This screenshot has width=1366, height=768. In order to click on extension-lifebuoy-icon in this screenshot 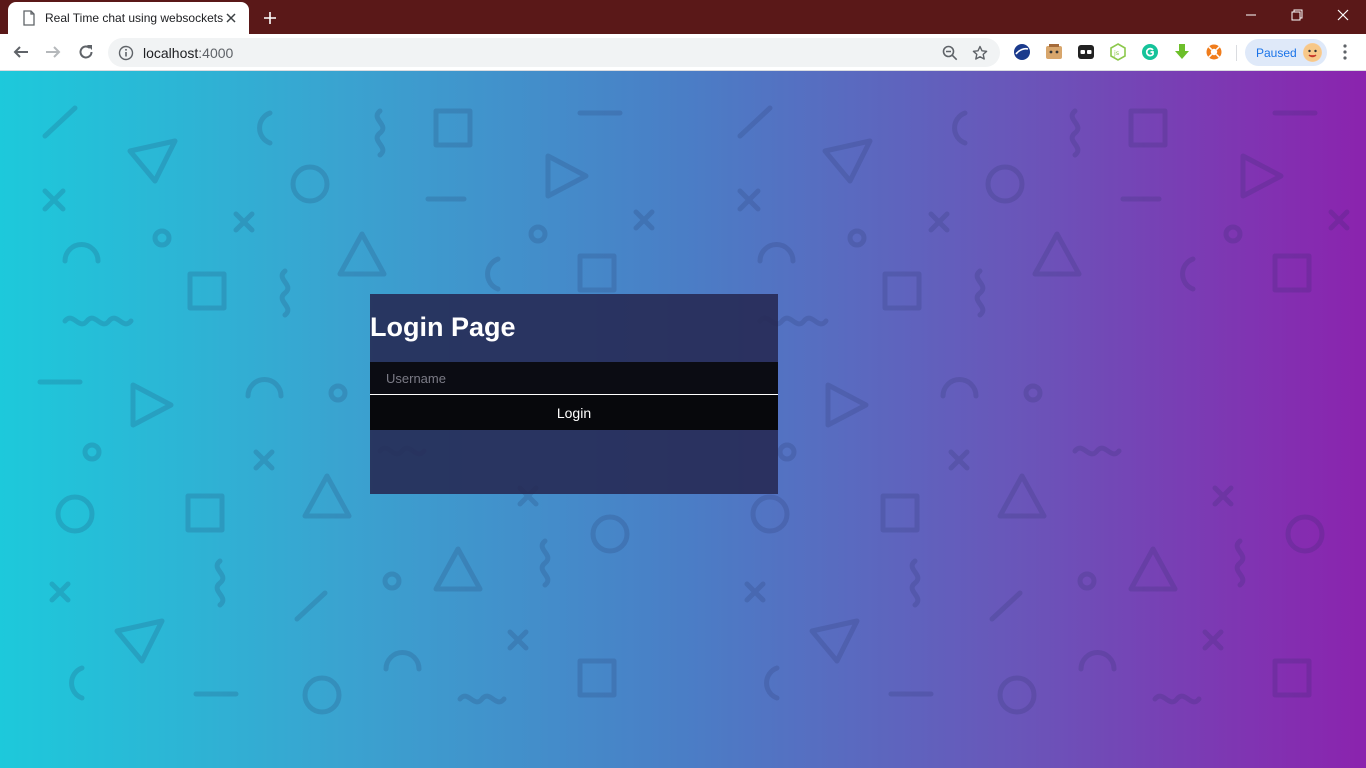, I will do `click(1214, 52)`.